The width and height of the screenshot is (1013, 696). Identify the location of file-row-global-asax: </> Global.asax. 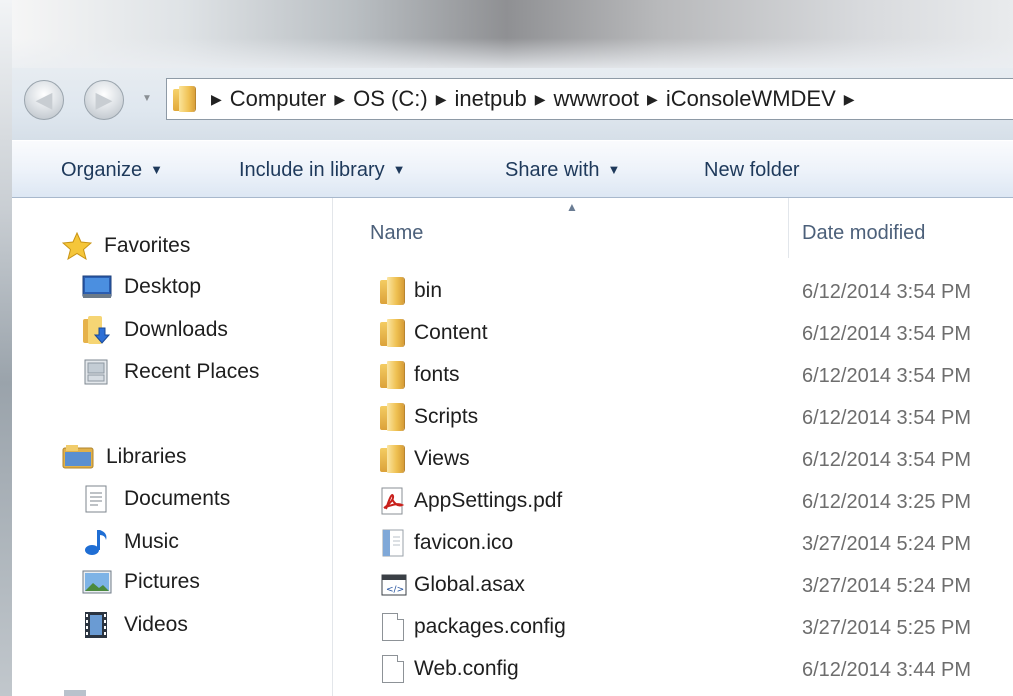
(452, 585).